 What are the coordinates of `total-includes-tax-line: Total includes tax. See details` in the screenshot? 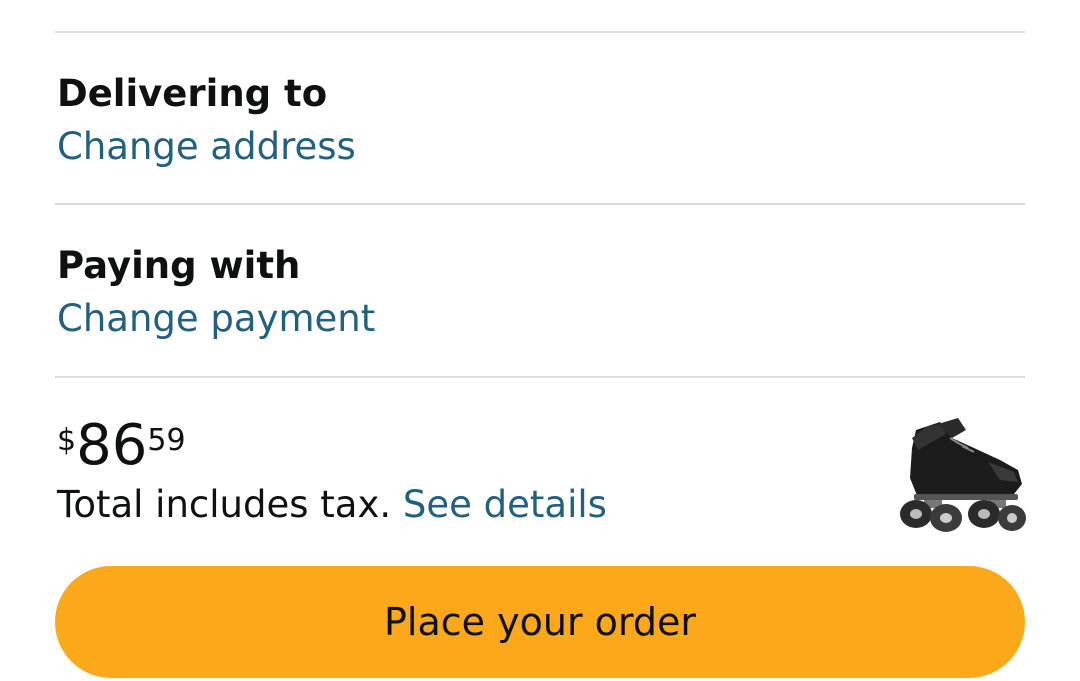 It's located at (332, 504).